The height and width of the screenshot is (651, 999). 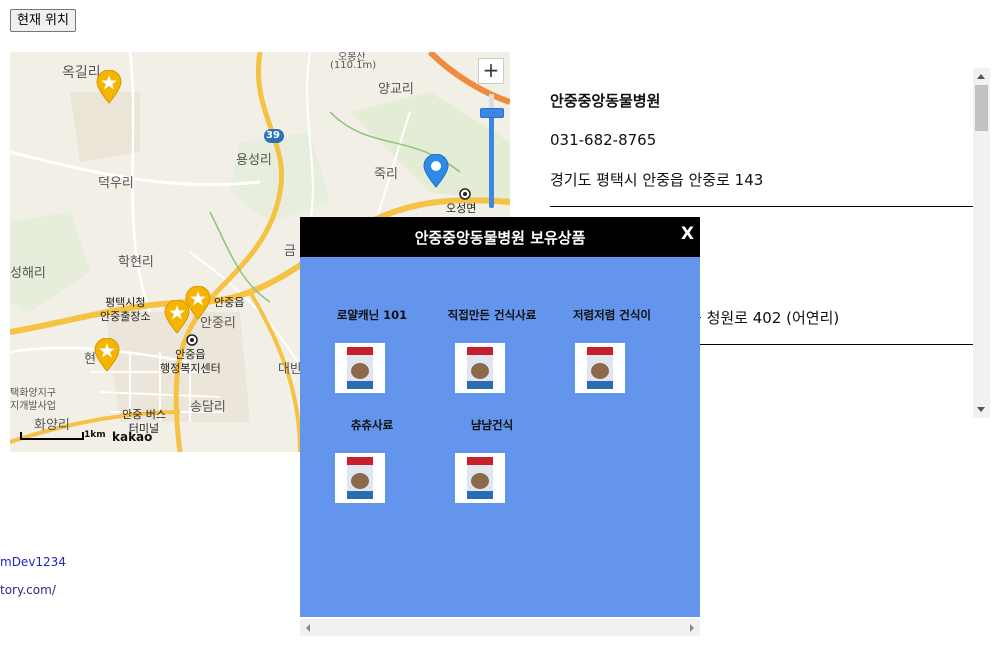 What do you see at coordinates (125, 309) in the screenshot?
I see `map-label: 평택시청 안중출장소` at bounding box center [125, 309].